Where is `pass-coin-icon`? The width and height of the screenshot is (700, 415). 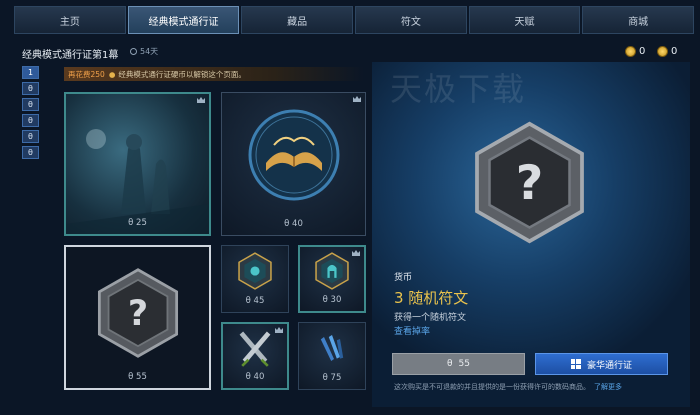
pass-coin-icon is located at coordinates (630, 51).